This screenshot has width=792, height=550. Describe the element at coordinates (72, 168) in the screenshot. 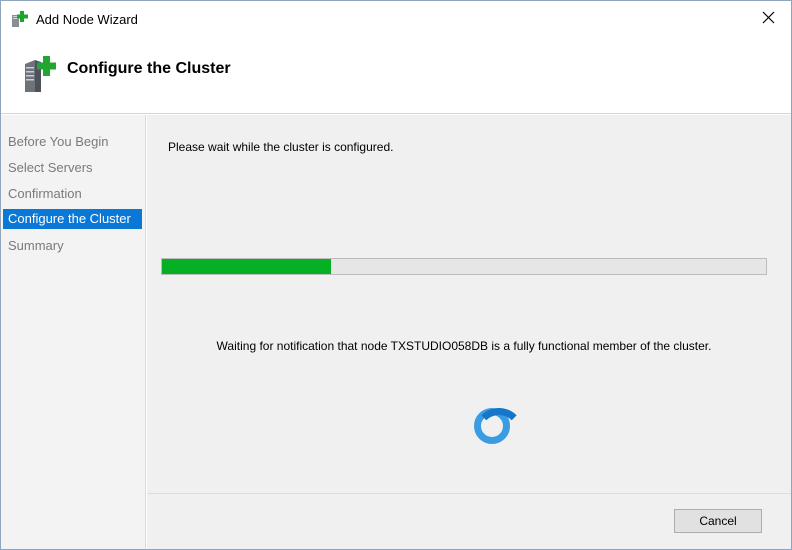

I see `nav-step-select-servers: Select Servers` at that location.